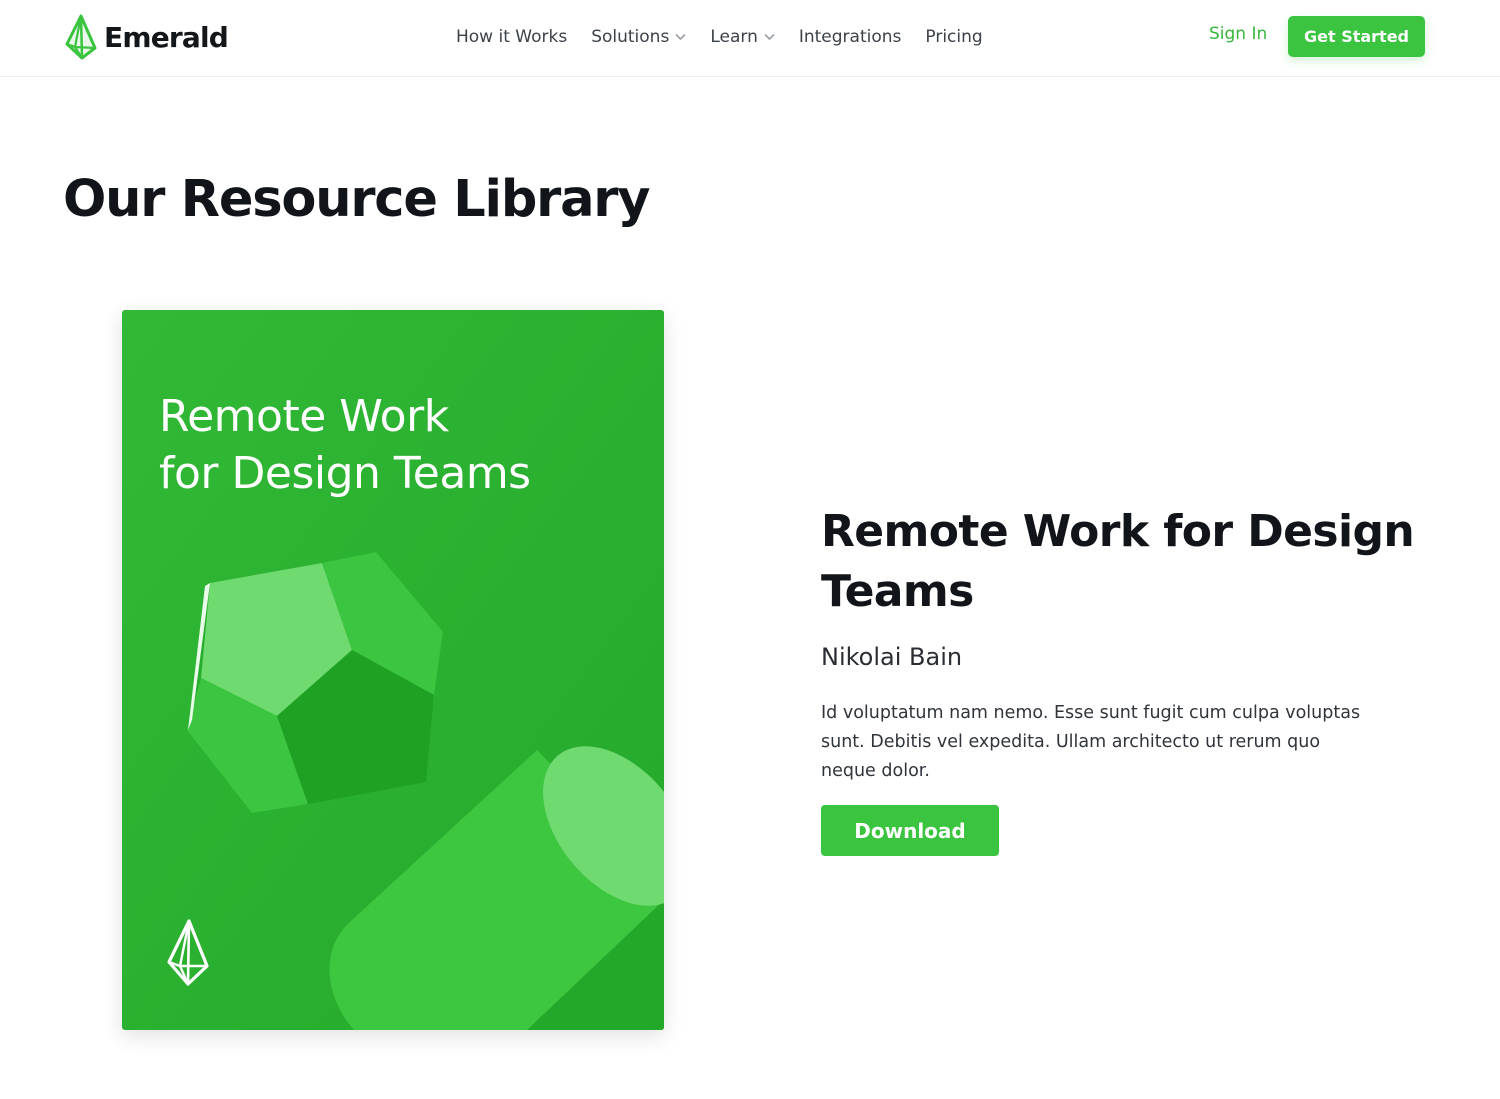  I want to click on page-title: Our Resource Library, so click(357, 199).